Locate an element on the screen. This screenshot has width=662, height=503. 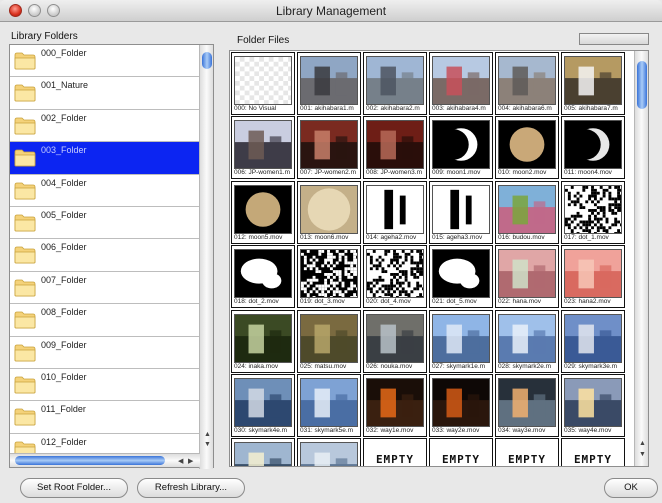
folder-item: 008_Folder is located at coordinates (105, 320).